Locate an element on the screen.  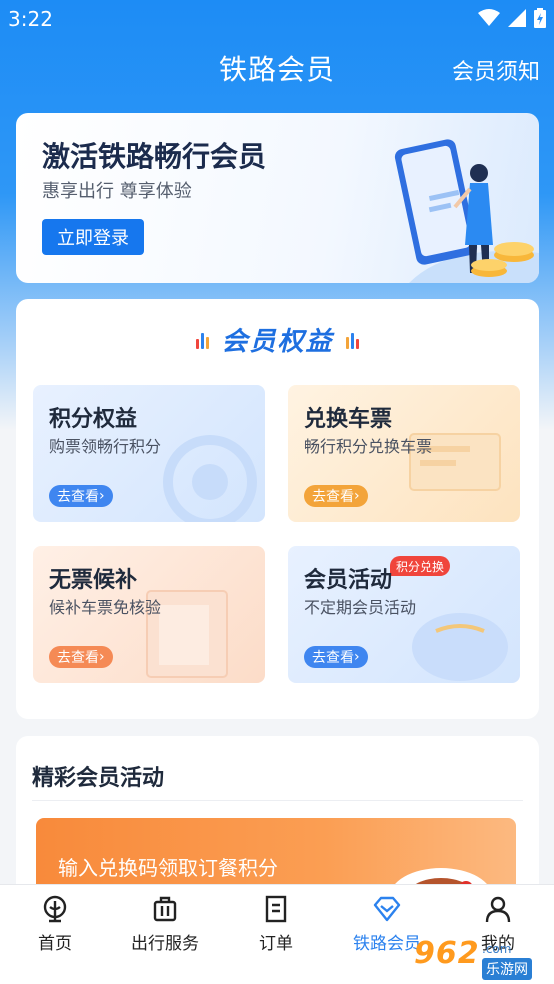
tile-subtitle: 候补车票免核验 is located at coordinates (105, 607).